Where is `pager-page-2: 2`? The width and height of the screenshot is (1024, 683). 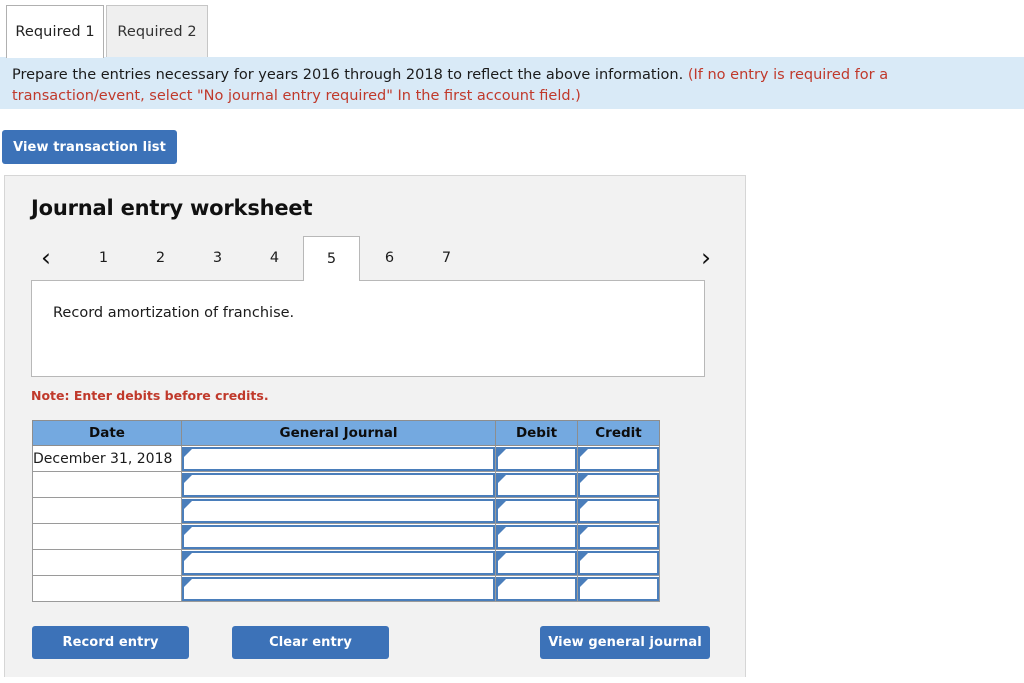
pager-page-2: 2 is located at coordinates (160, 258).